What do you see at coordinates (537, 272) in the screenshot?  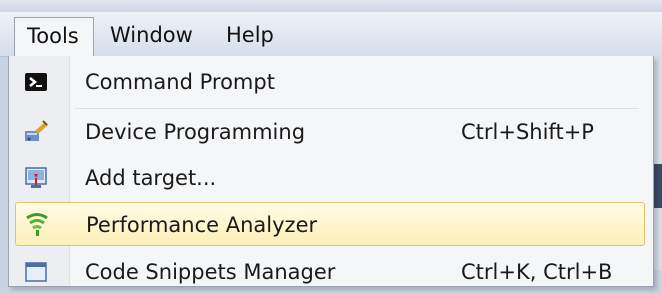 I see `menu-item-shortcut: Ctrl+K, Ctrl+B` at bounding box center [537, 272].